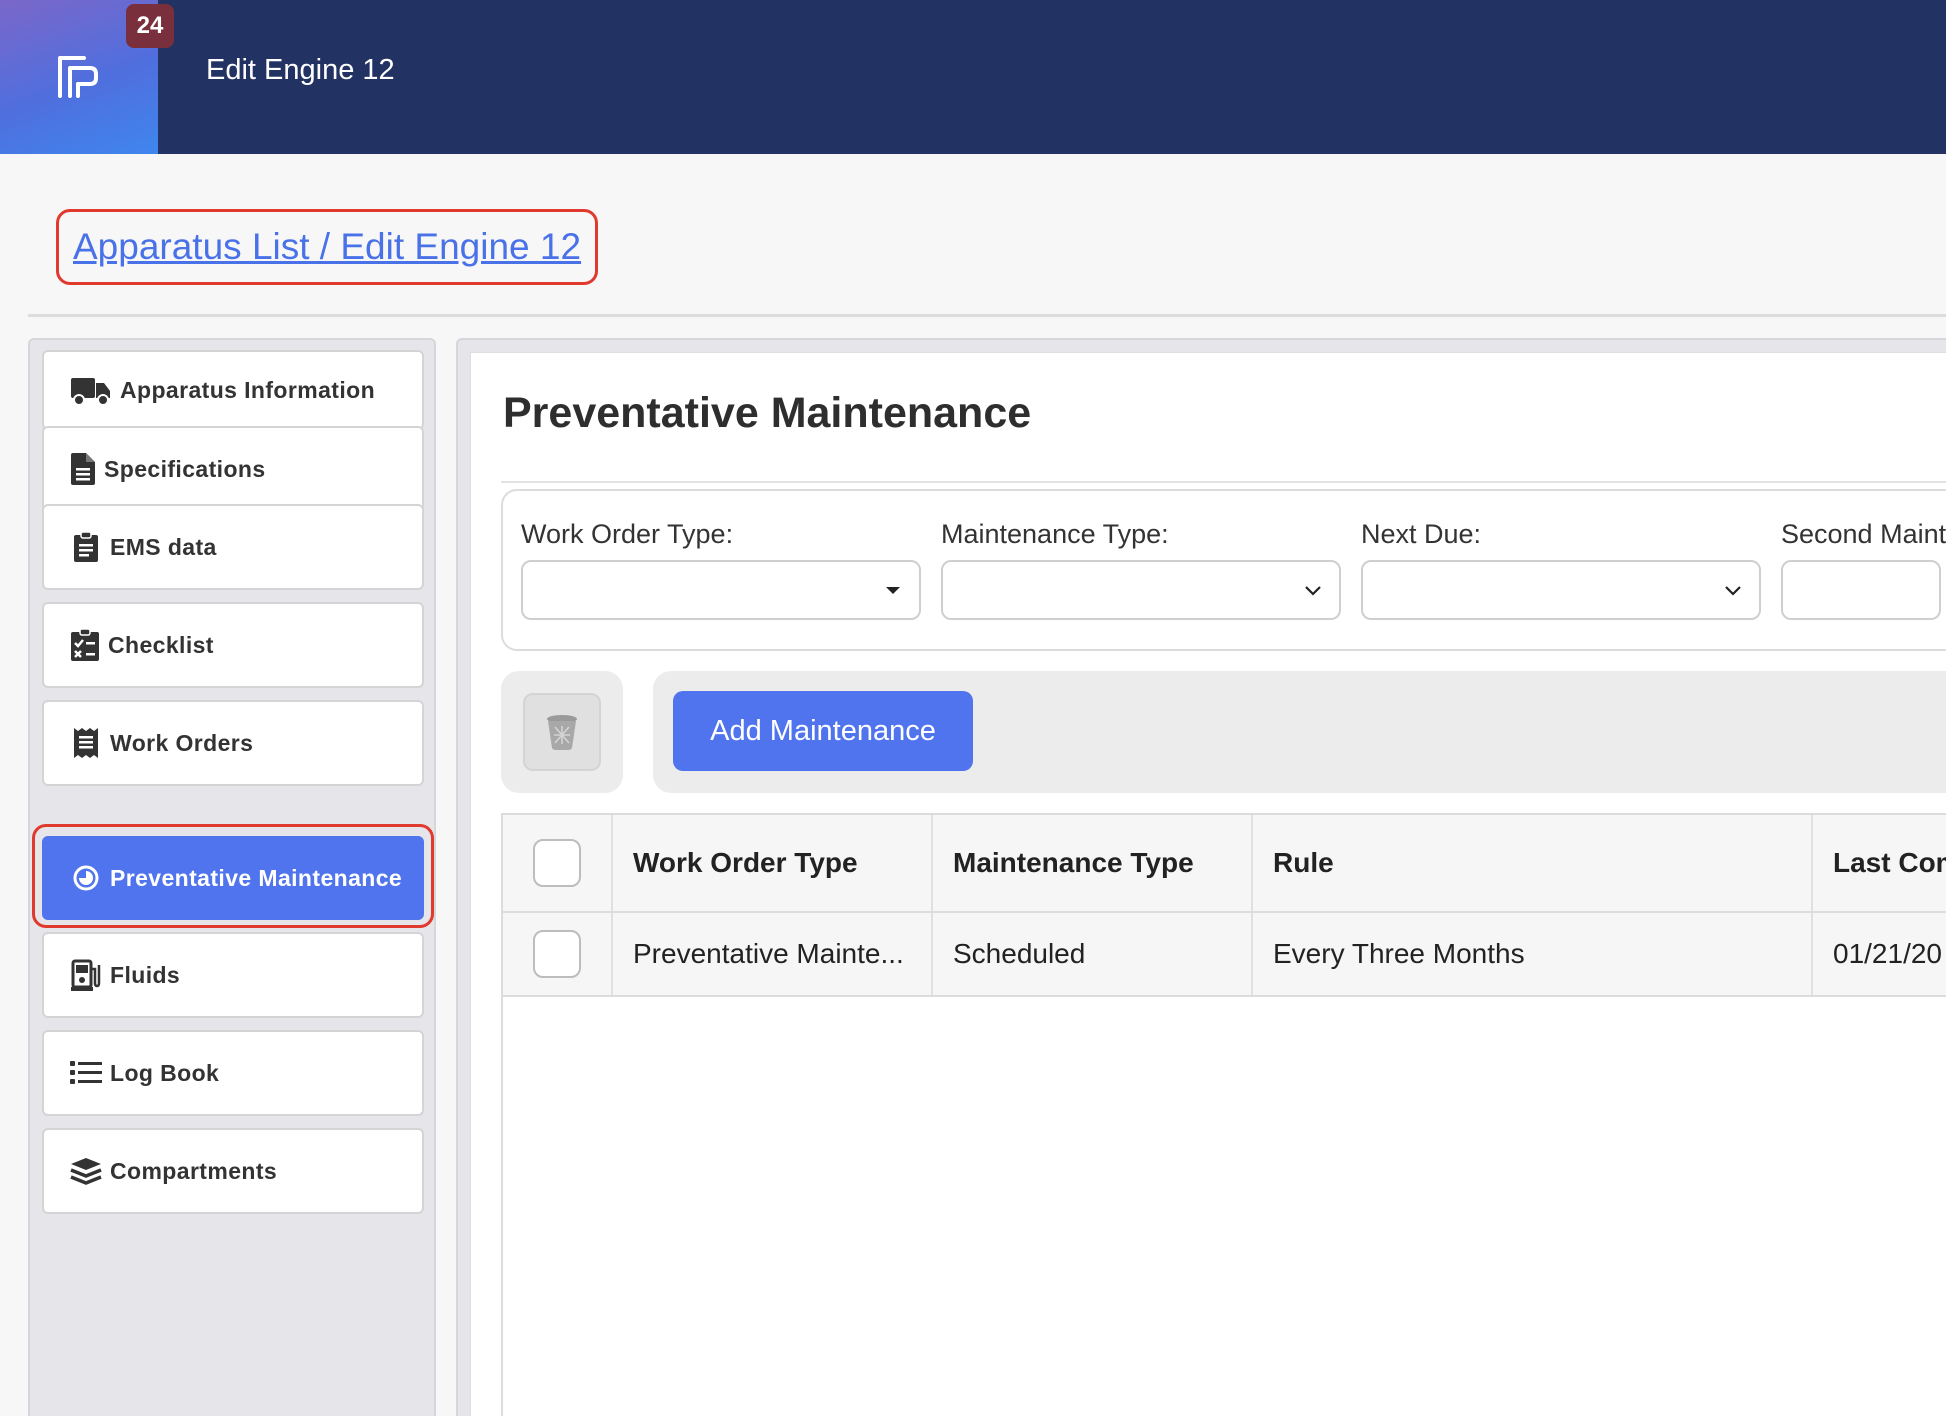  I want to click on filter-maintenance-type: Maintenance Type:, so click(1141, 569).